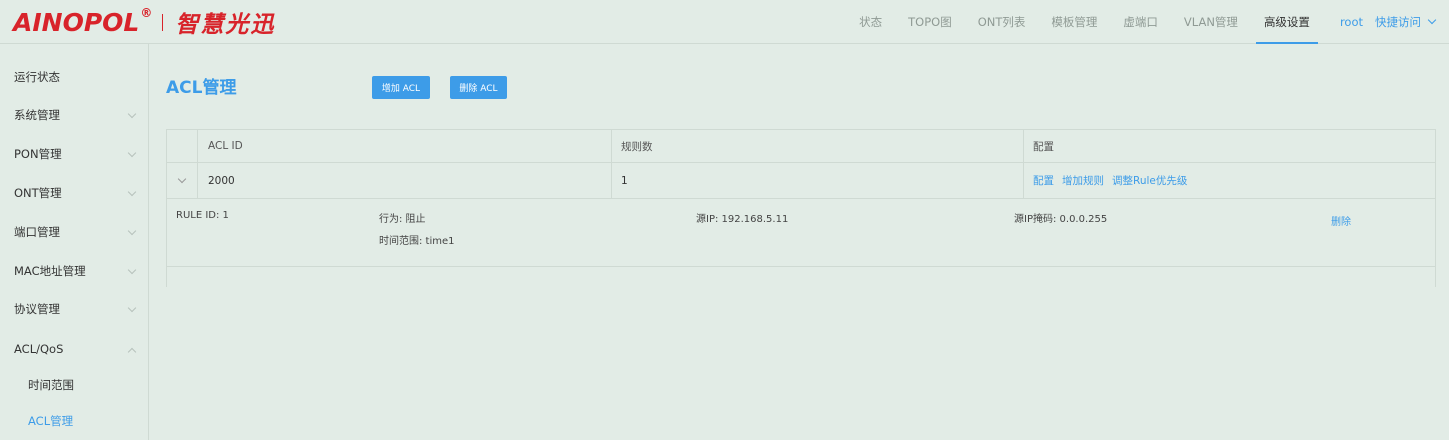 This screenshot has height=440, width=1449. Describe the element at coordinates (1140, 22) in the screenshot. I see `nav-virtual-port: 虚端口` at that location.